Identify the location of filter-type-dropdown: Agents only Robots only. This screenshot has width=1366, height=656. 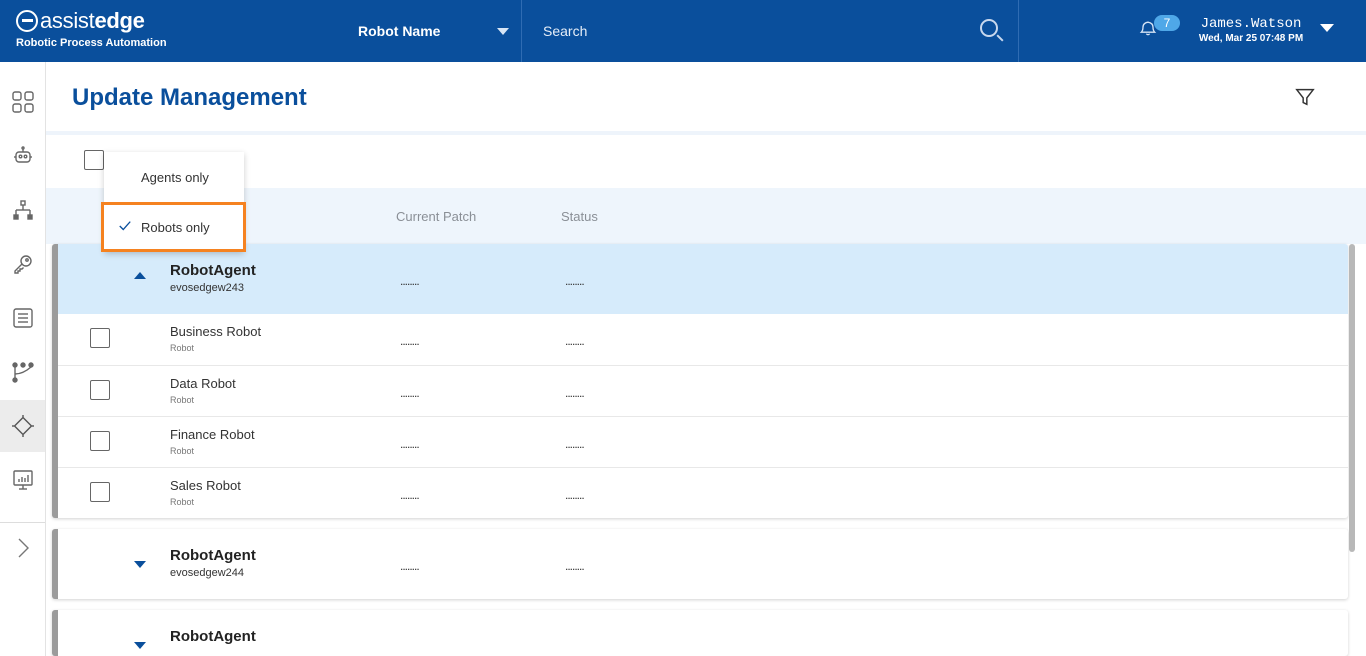
(173, 202).